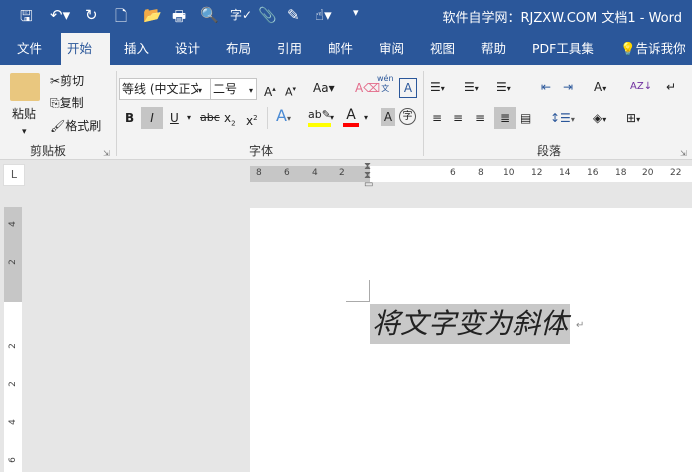  Describe the element at coordinates (60, 15) in the screenshot. I see `undo-icon: ↶▾` at that location.